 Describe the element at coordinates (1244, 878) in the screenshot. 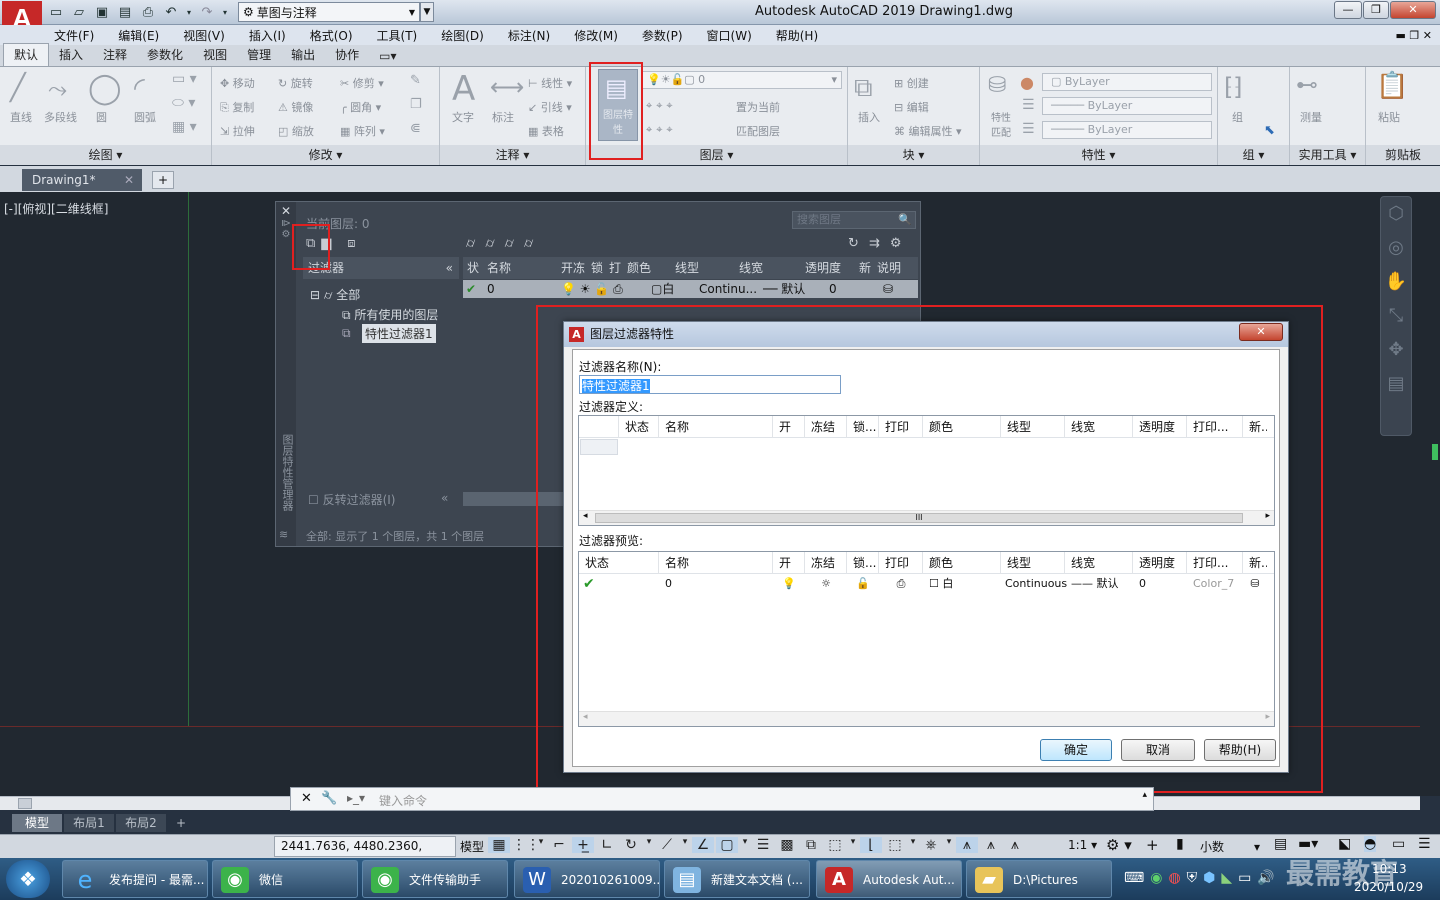

I see `display-icon: ▭` at that location.